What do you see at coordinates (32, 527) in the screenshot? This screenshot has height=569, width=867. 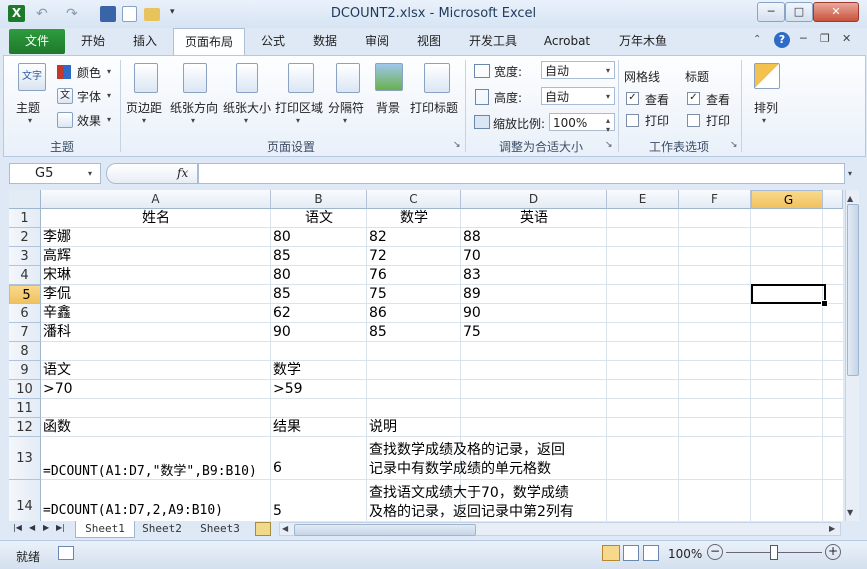 I see `sheet-nav-prev-icon: ◀` at bounding box center [32, 527].